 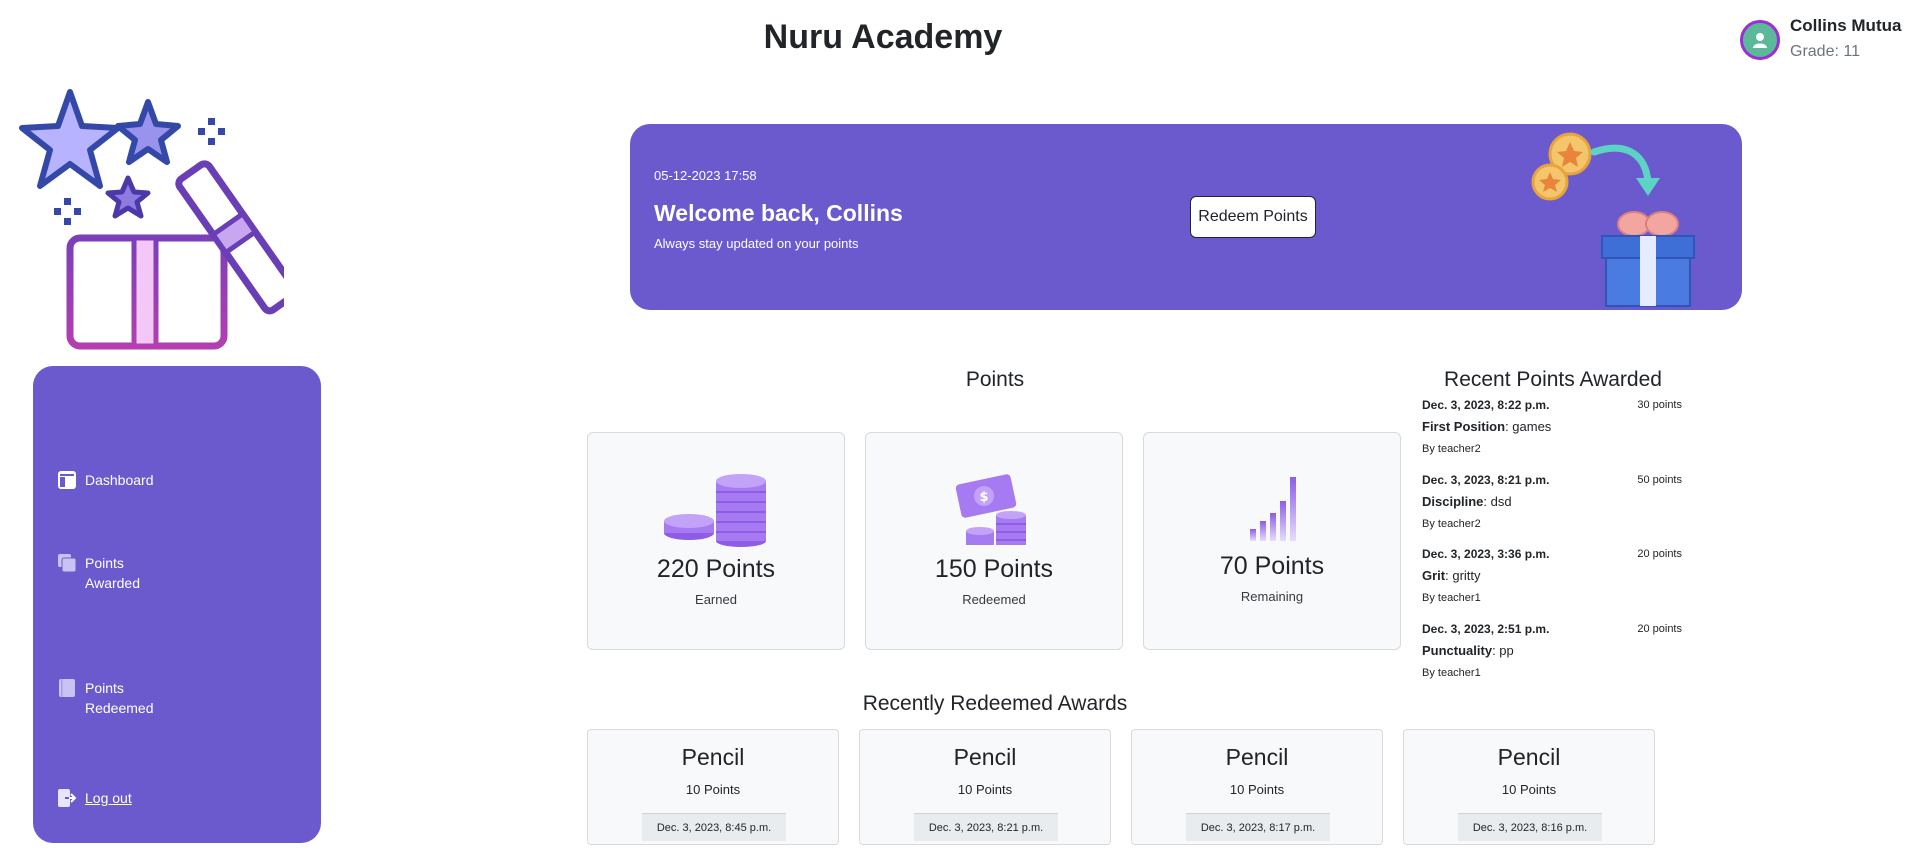 I want to click on award-category: Punctuality, so click(x=1457, y=650).